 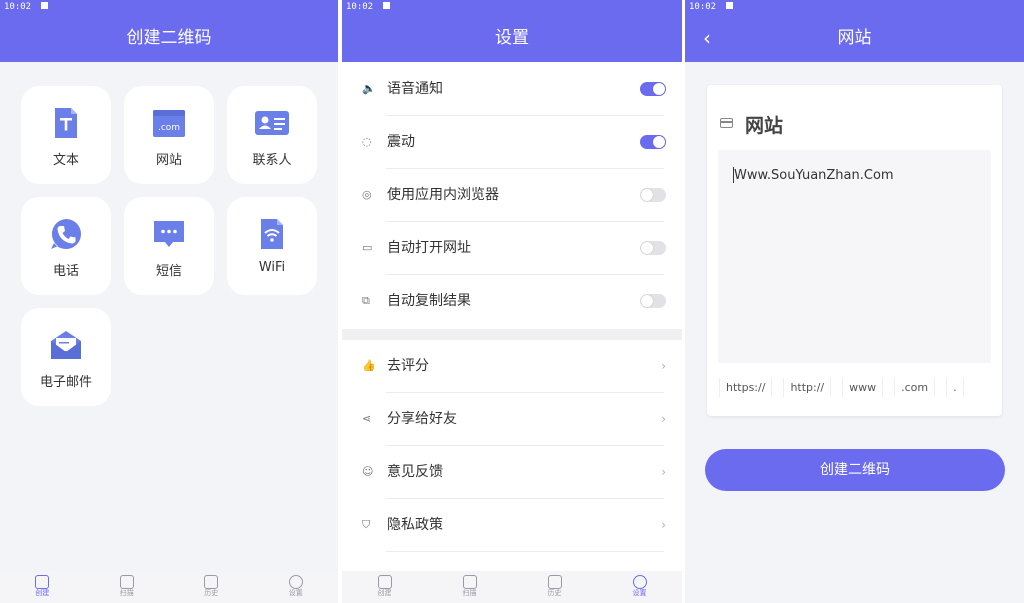 I want to click on globe-icon: ◎, so click(x=367, y=194).